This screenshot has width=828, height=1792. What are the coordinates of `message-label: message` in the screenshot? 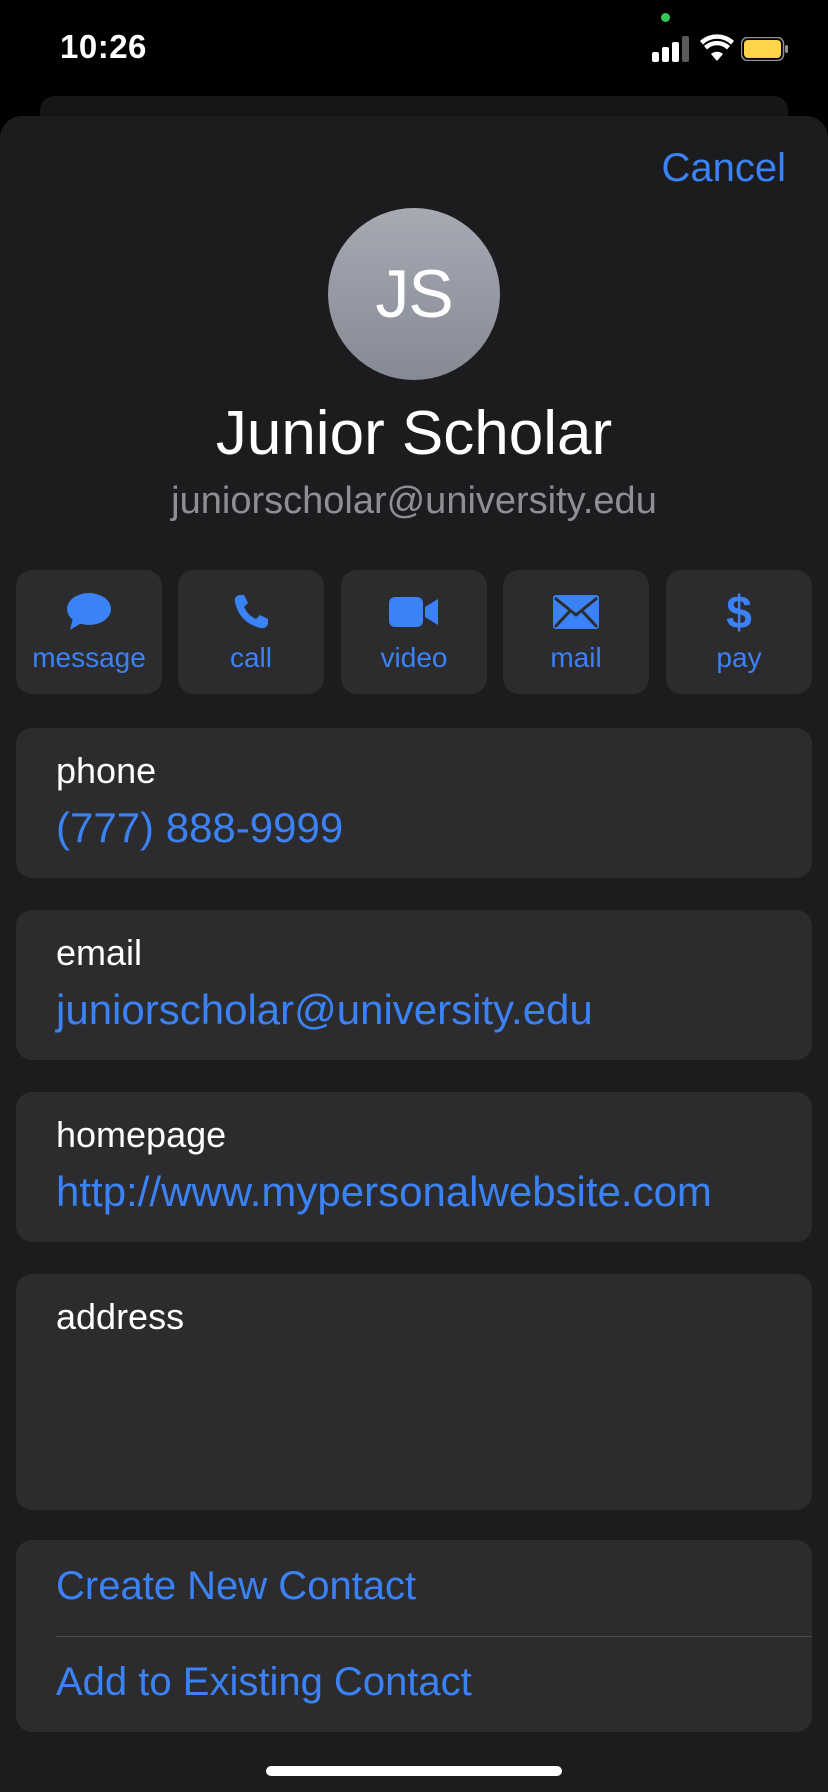 It's located at (89, 657).